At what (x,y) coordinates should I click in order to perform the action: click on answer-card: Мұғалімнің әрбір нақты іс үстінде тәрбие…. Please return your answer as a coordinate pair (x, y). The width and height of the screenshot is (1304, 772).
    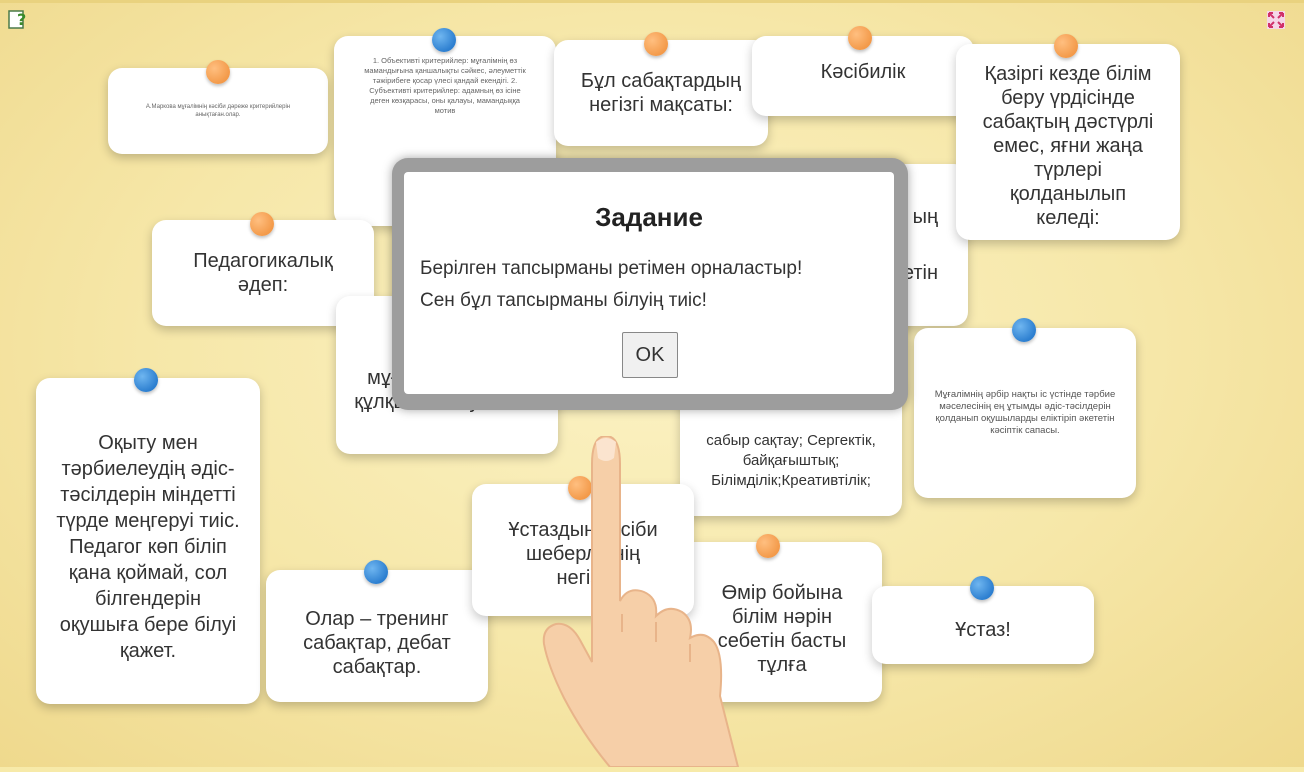
    Looking at the image, I should click on (1025, 413).